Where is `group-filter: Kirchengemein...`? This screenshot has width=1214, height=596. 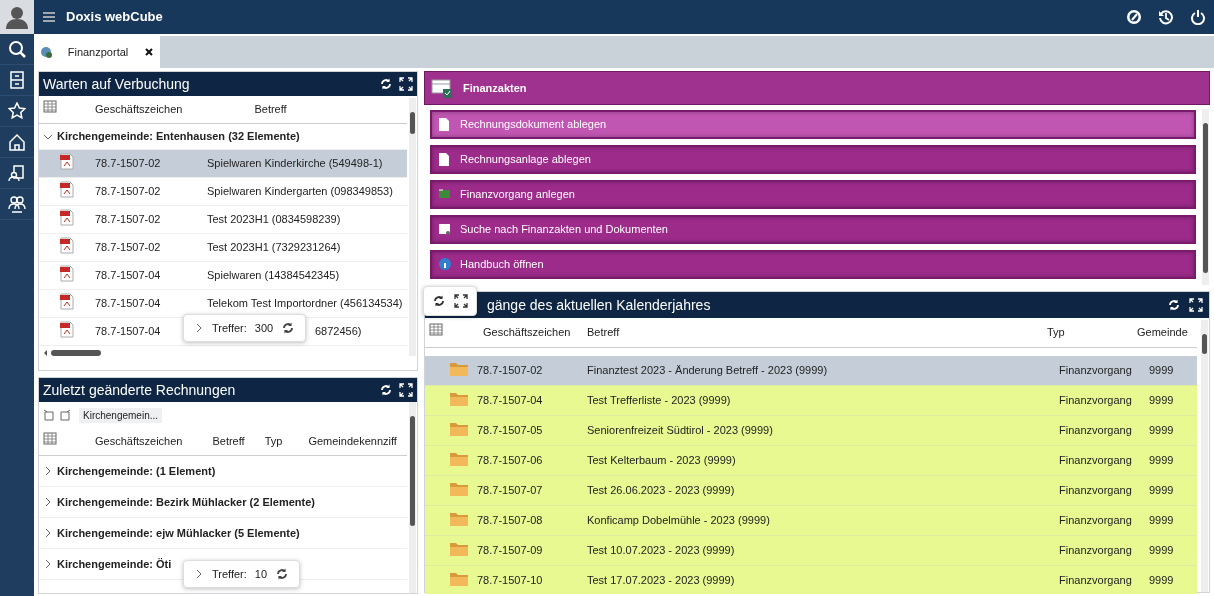 group-filter: Kirchengemein... is located at coordinates (121, 415).